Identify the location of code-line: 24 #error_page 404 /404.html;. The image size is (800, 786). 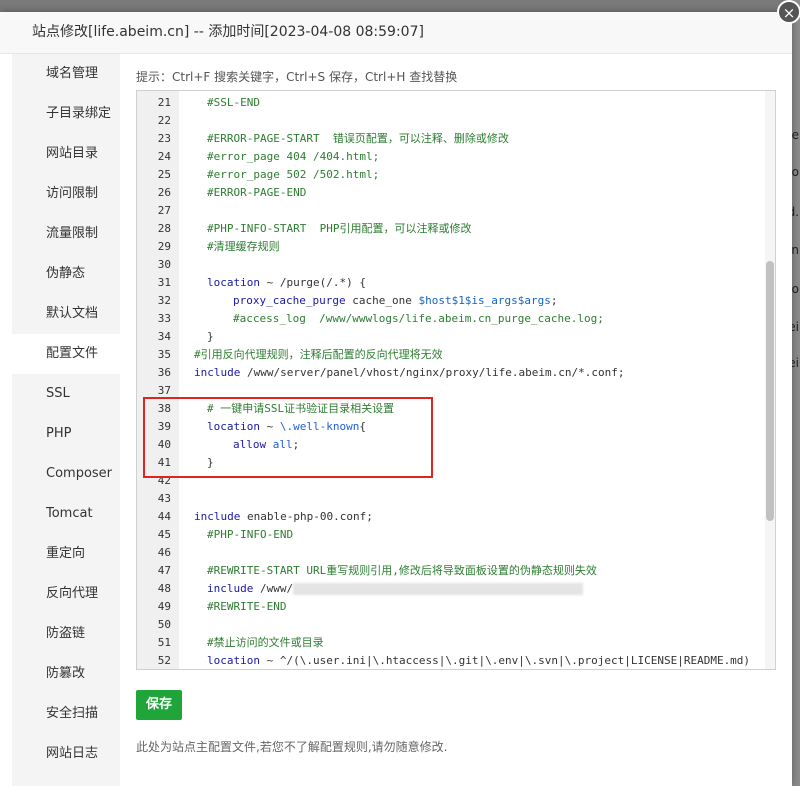
(452, 157).